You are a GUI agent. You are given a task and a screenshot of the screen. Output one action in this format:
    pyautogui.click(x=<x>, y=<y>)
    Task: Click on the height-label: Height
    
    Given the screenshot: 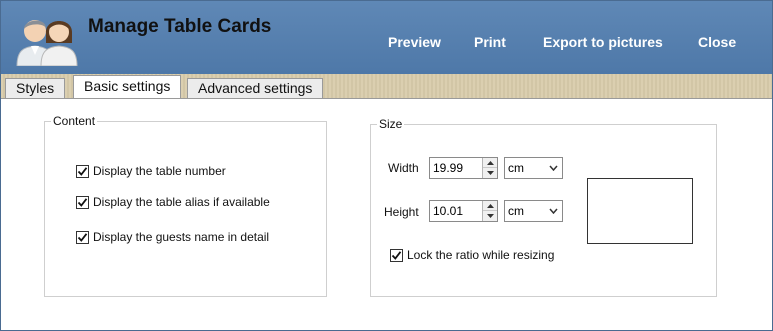 What is the action you would take?
    pyautogui.click(x=401, y=212)
    